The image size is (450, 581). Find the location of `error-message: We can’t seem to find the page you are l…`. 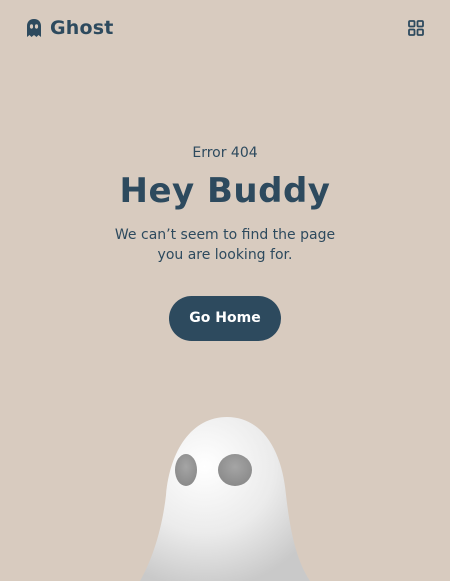

error-message: We can’t seem to find the page you are l… is located at coordinates (225, 245).